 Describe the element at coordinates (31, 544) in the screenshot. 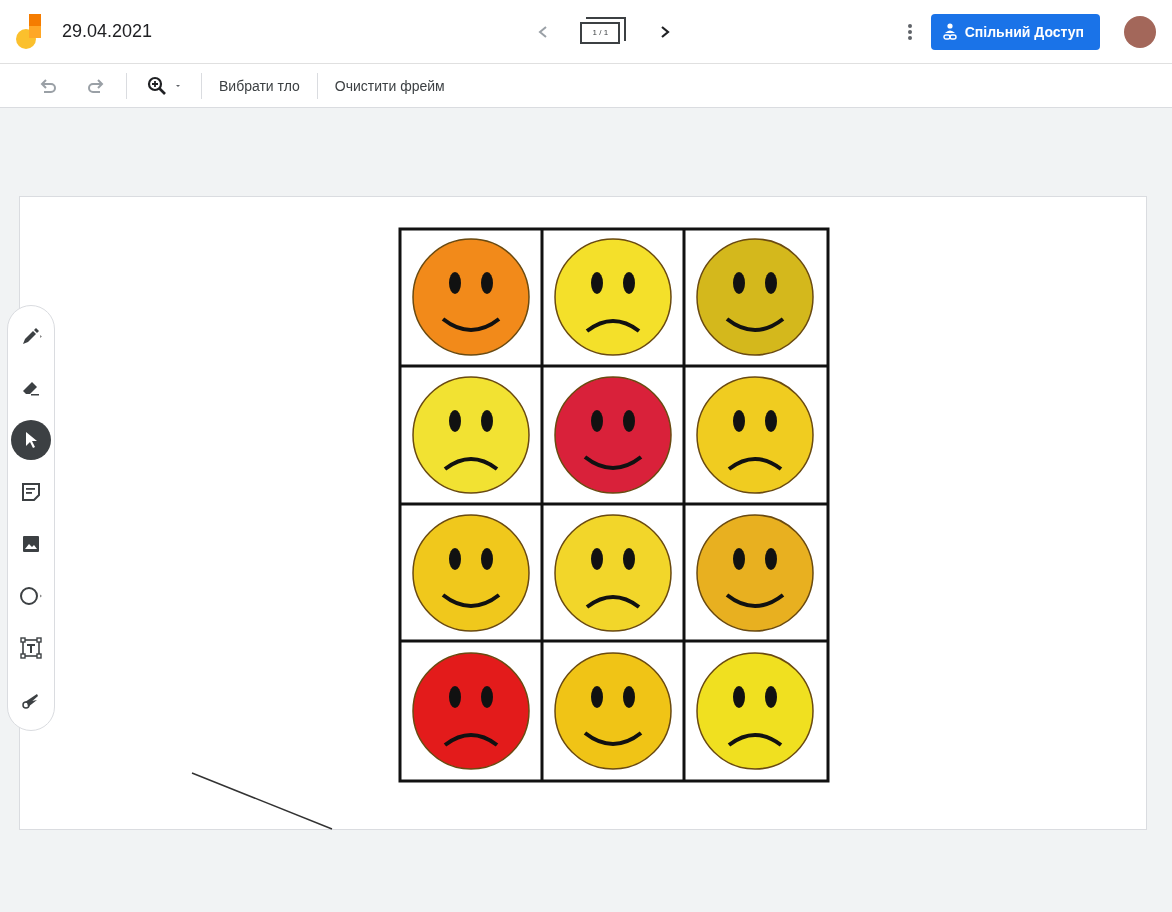

I see `image-icon` at that location.